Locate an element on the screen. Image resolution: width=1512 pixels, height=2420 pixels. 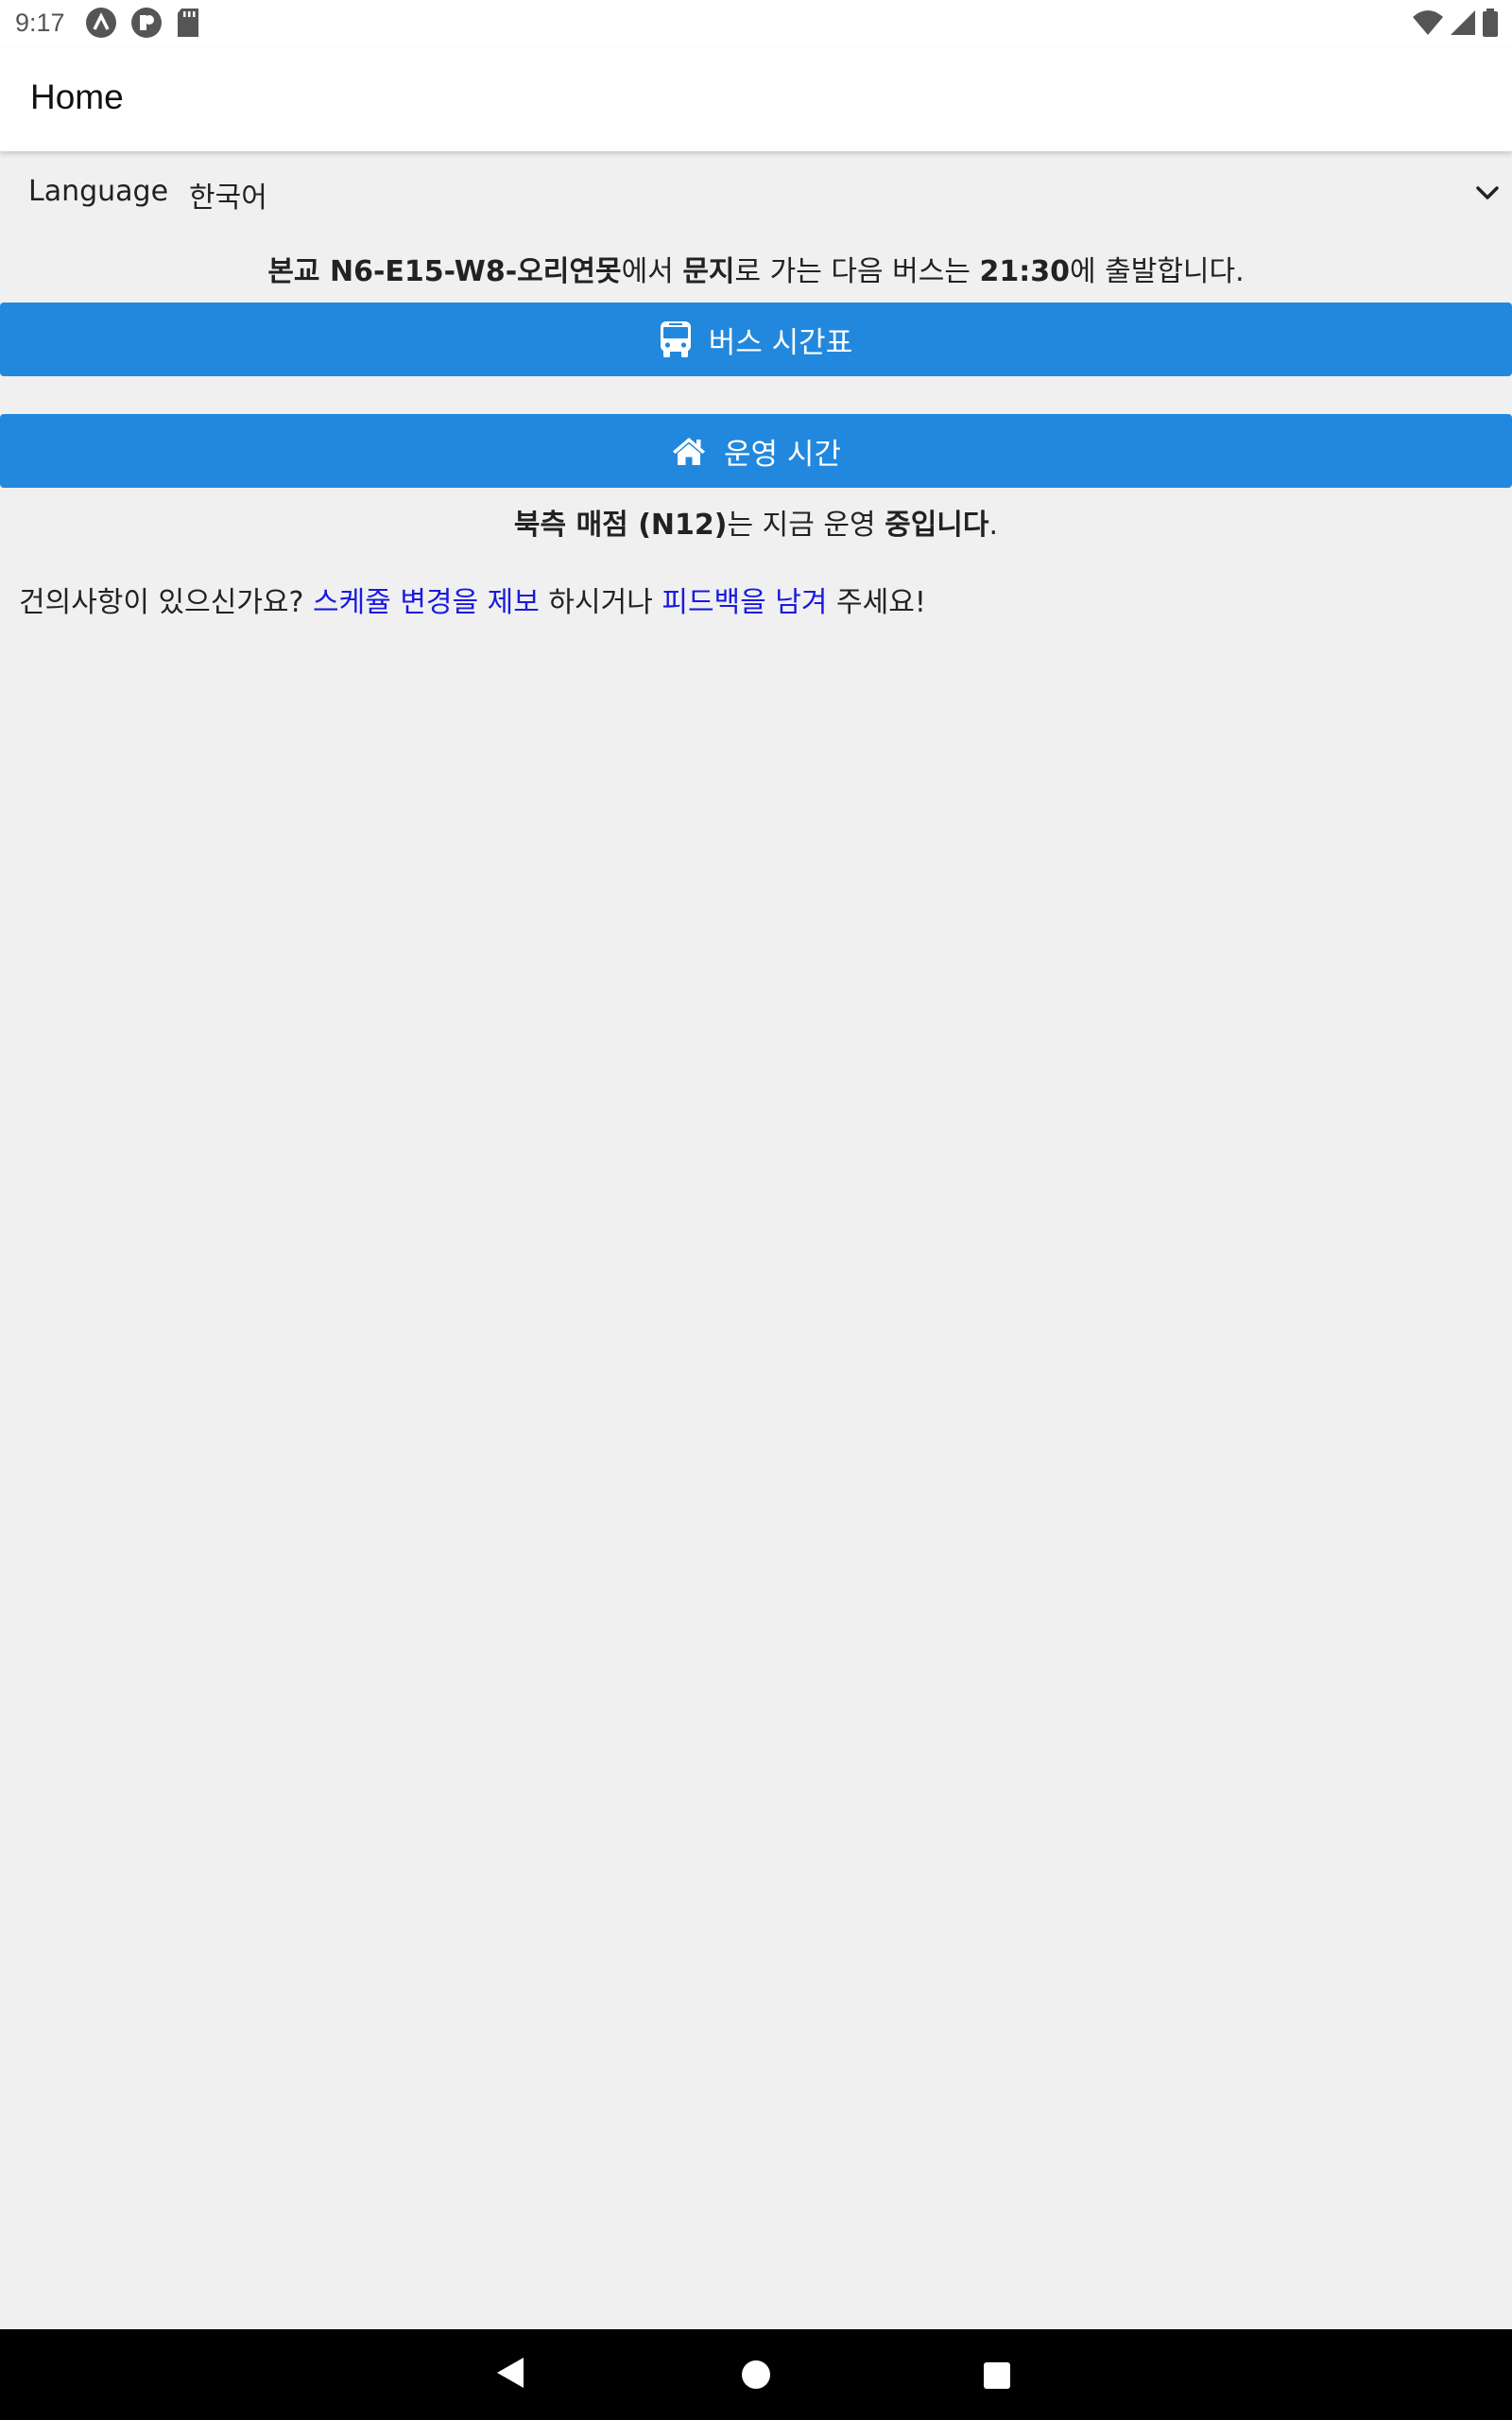
bus-origin: 본교 N6-E15-W8-오리연못 is located at coordinates (444, 271).